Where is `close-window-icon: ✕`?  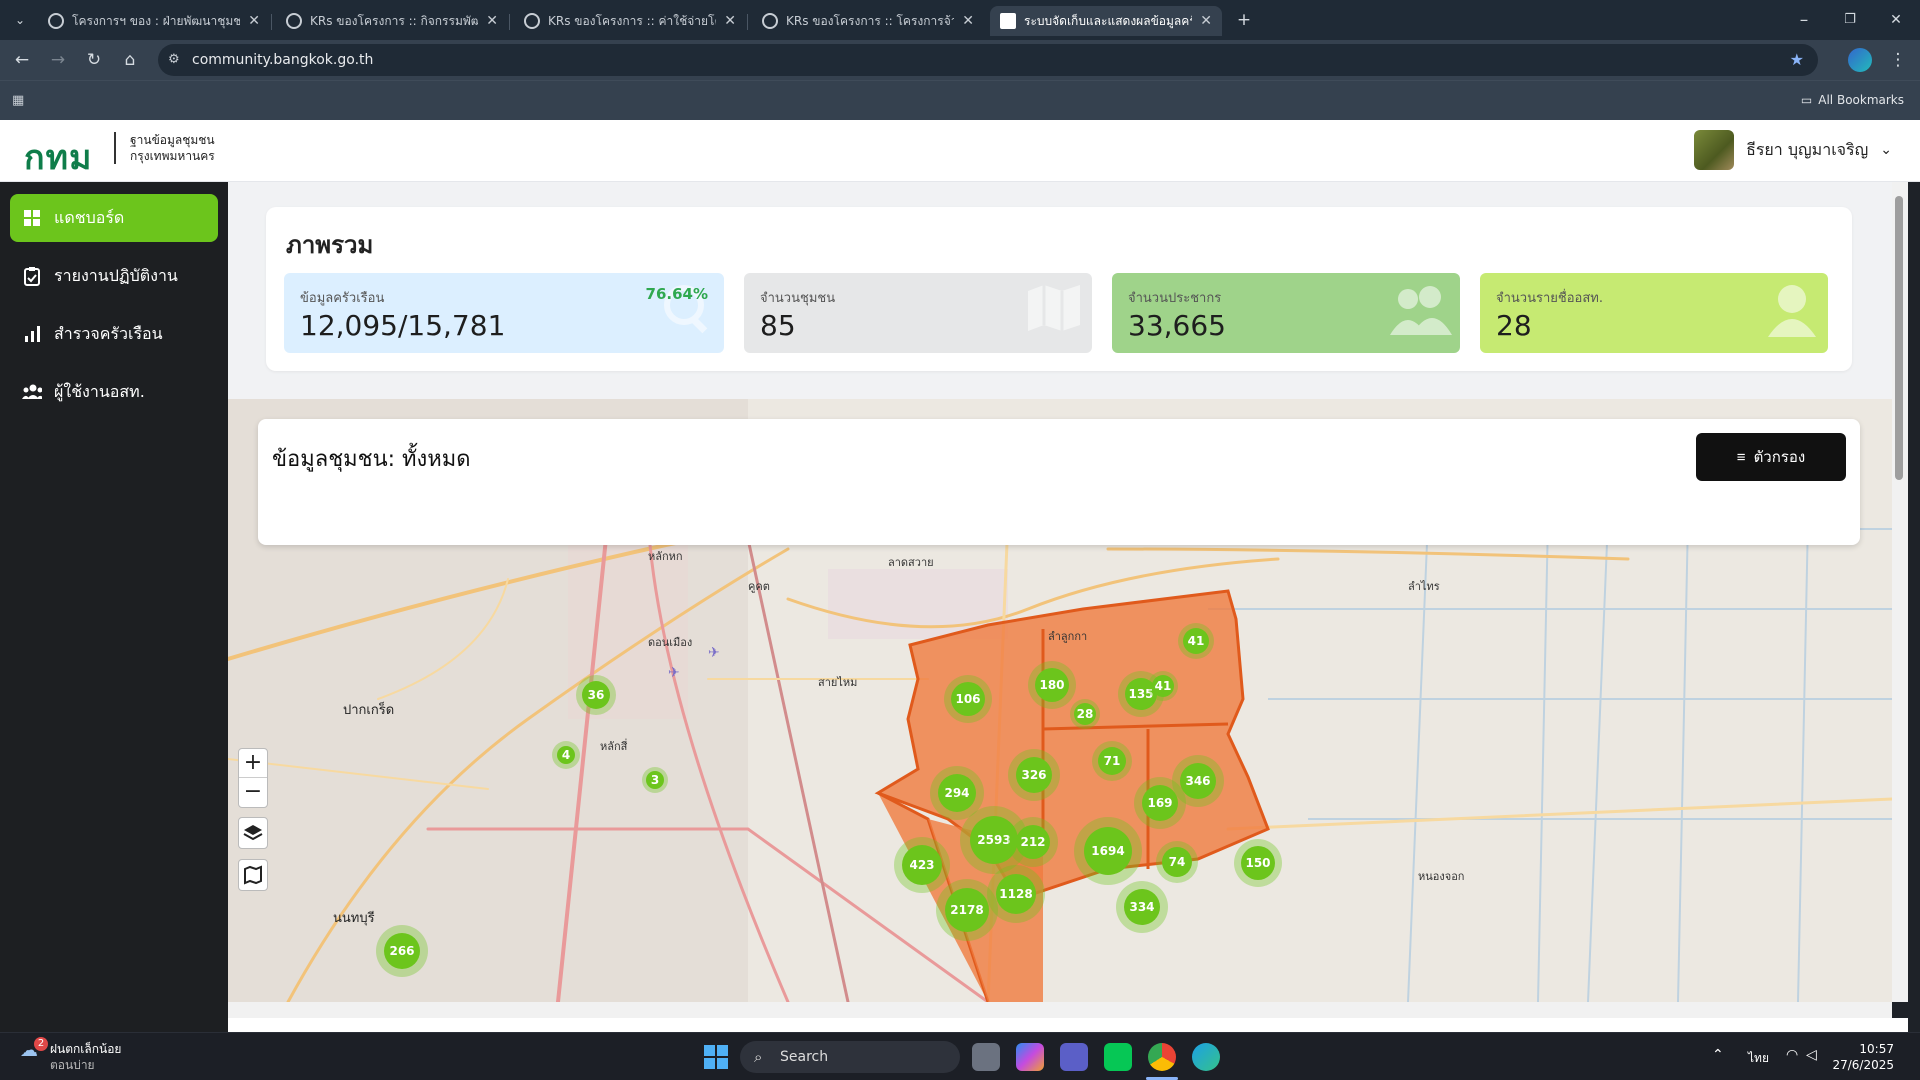
close-window-icon: ✕ is located at coordinates (1896, 20).